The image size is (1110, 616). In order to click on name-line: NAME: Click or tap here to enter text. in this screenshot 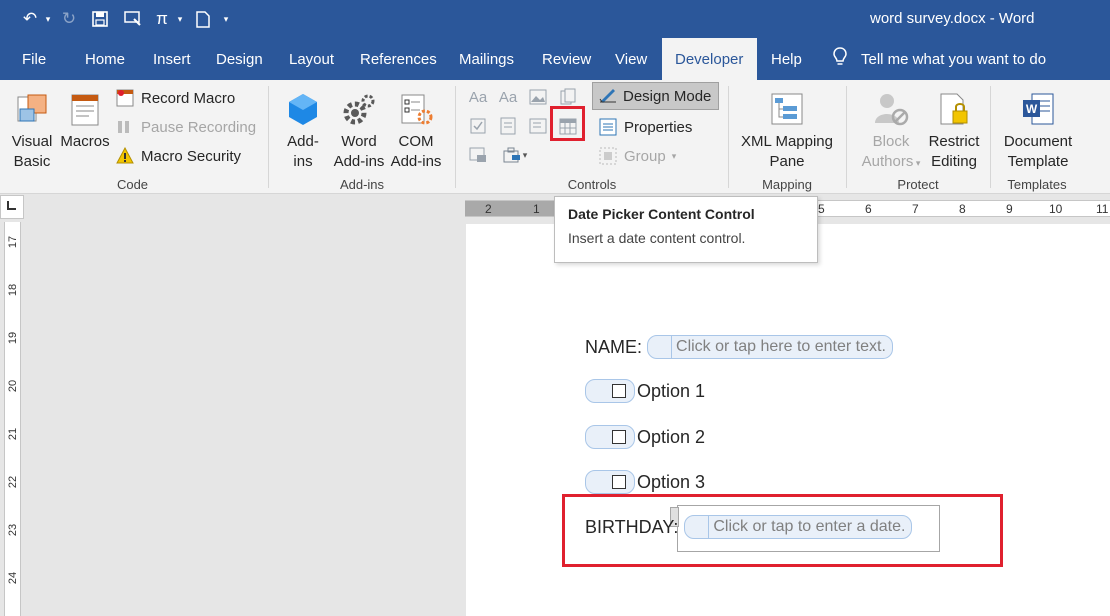, I will do `click(739, 347)`.